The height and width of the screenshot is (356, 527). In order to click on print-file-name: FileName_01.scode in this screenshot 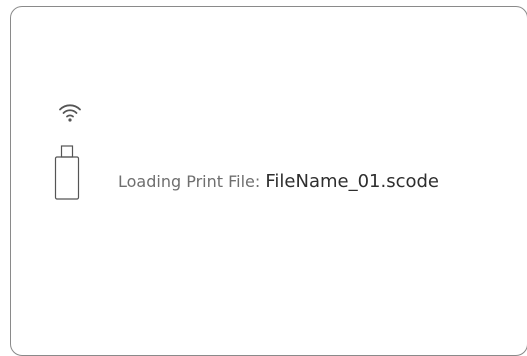, I will do `click(352, 181)`.